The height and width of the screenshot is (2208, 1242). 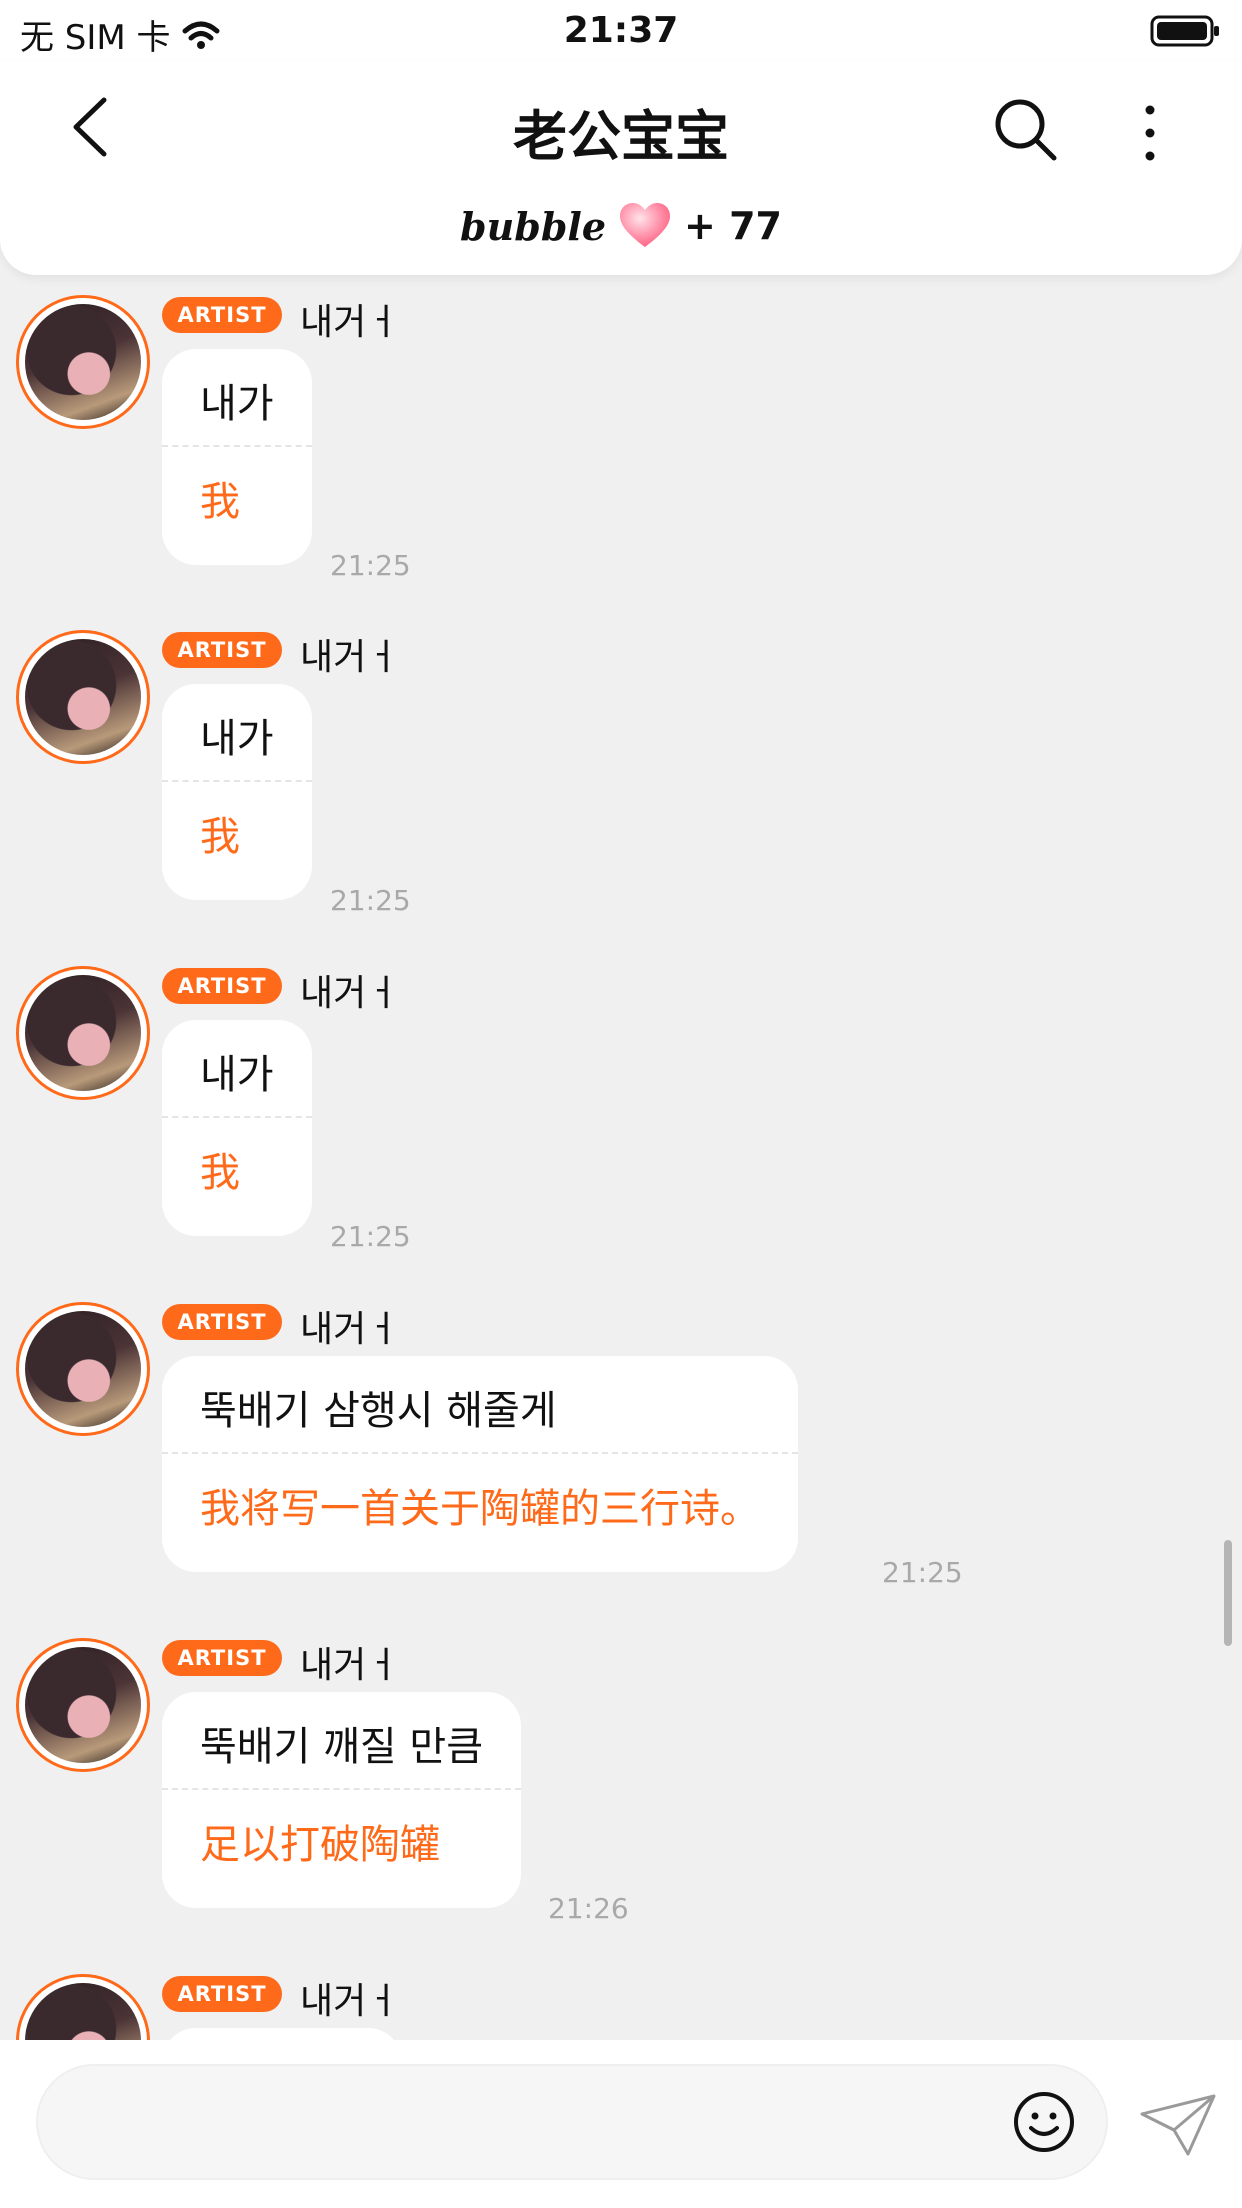 What do you see at coordinates (588, 1908) in the screenshot?
I see `message-time: 21:26` at bounding box center [588, 1908].